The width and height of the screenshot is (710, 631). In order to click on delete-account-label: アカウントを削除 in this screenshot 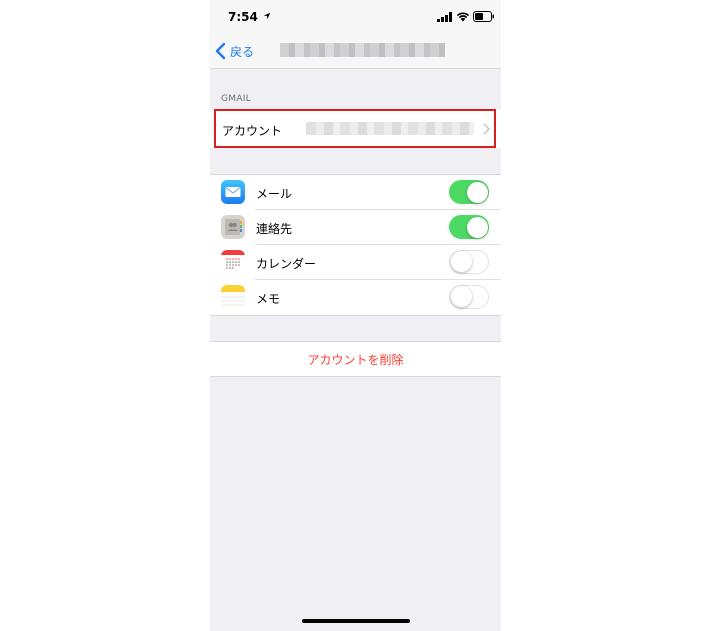, I will do `click(355, 359)`.